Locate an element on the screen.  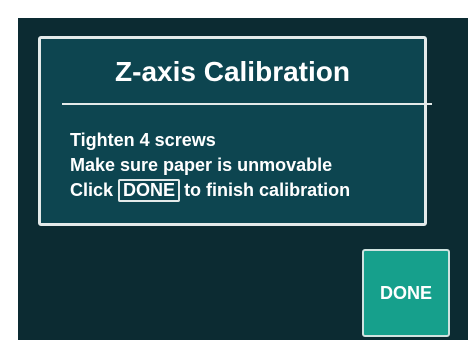
done-button: DONE is located at coordinates (406, 293).